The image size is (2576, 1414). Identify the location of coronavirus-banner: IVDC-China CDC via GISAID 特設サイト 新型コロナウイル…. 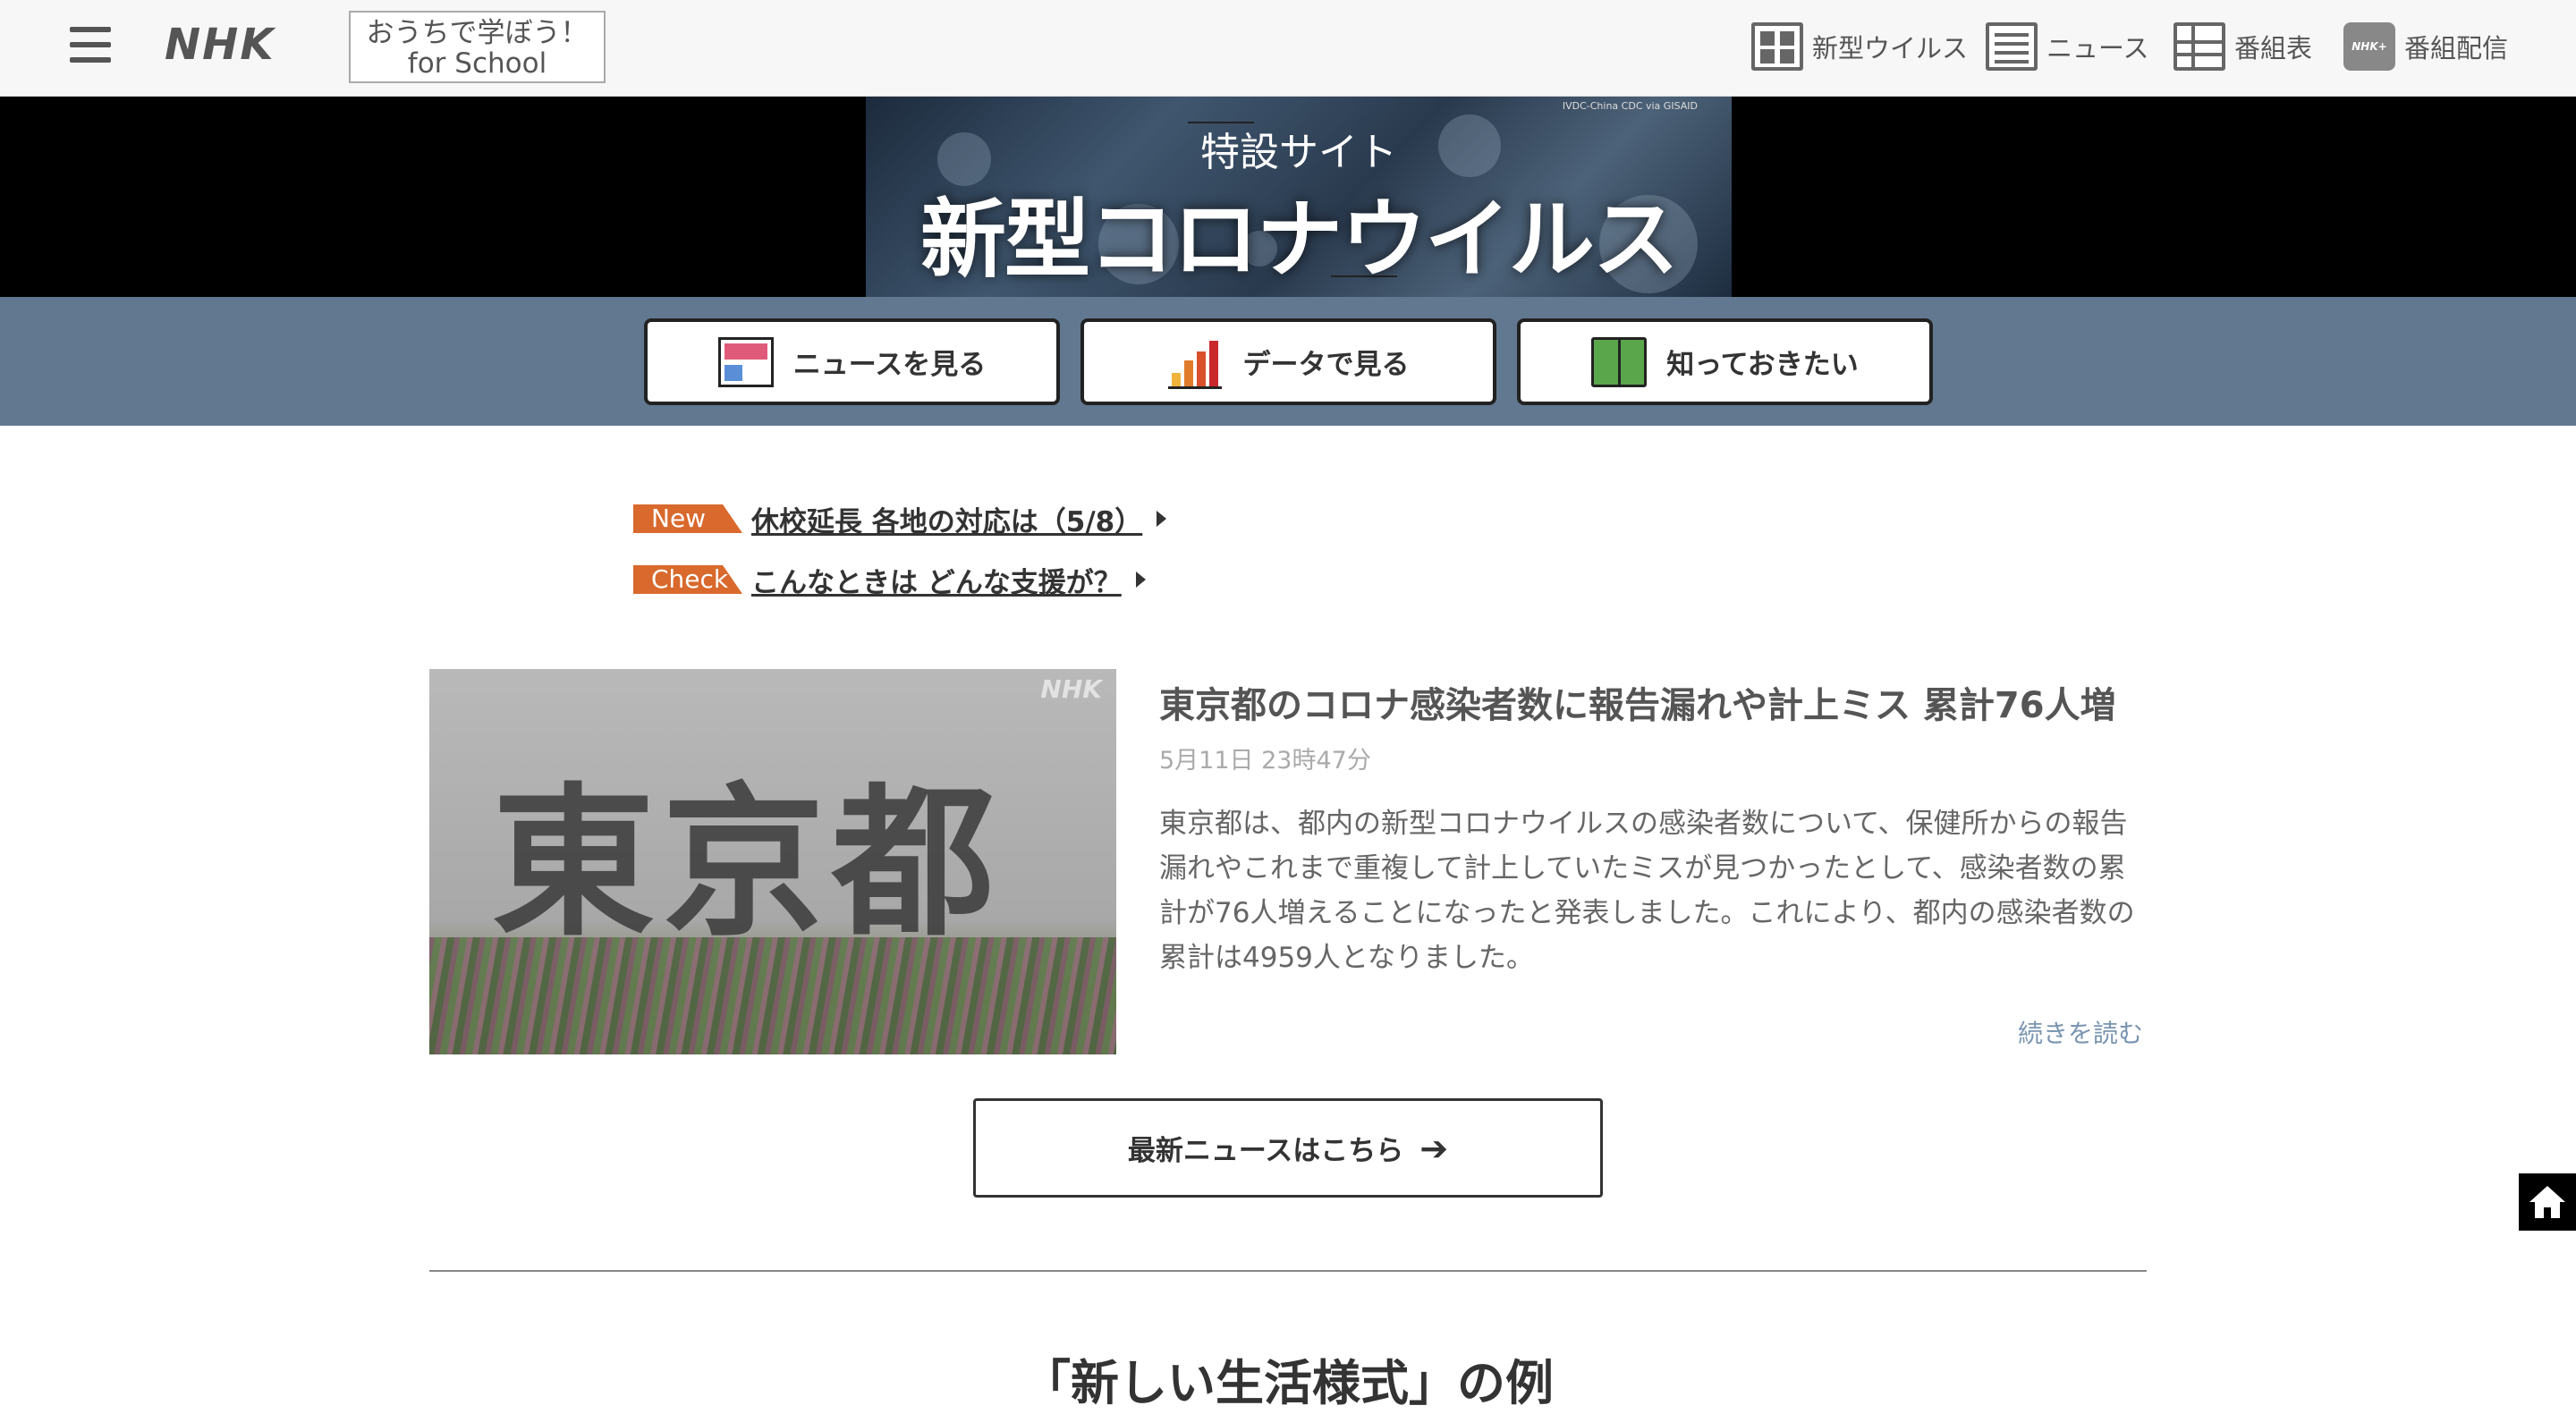
(1288, 197).